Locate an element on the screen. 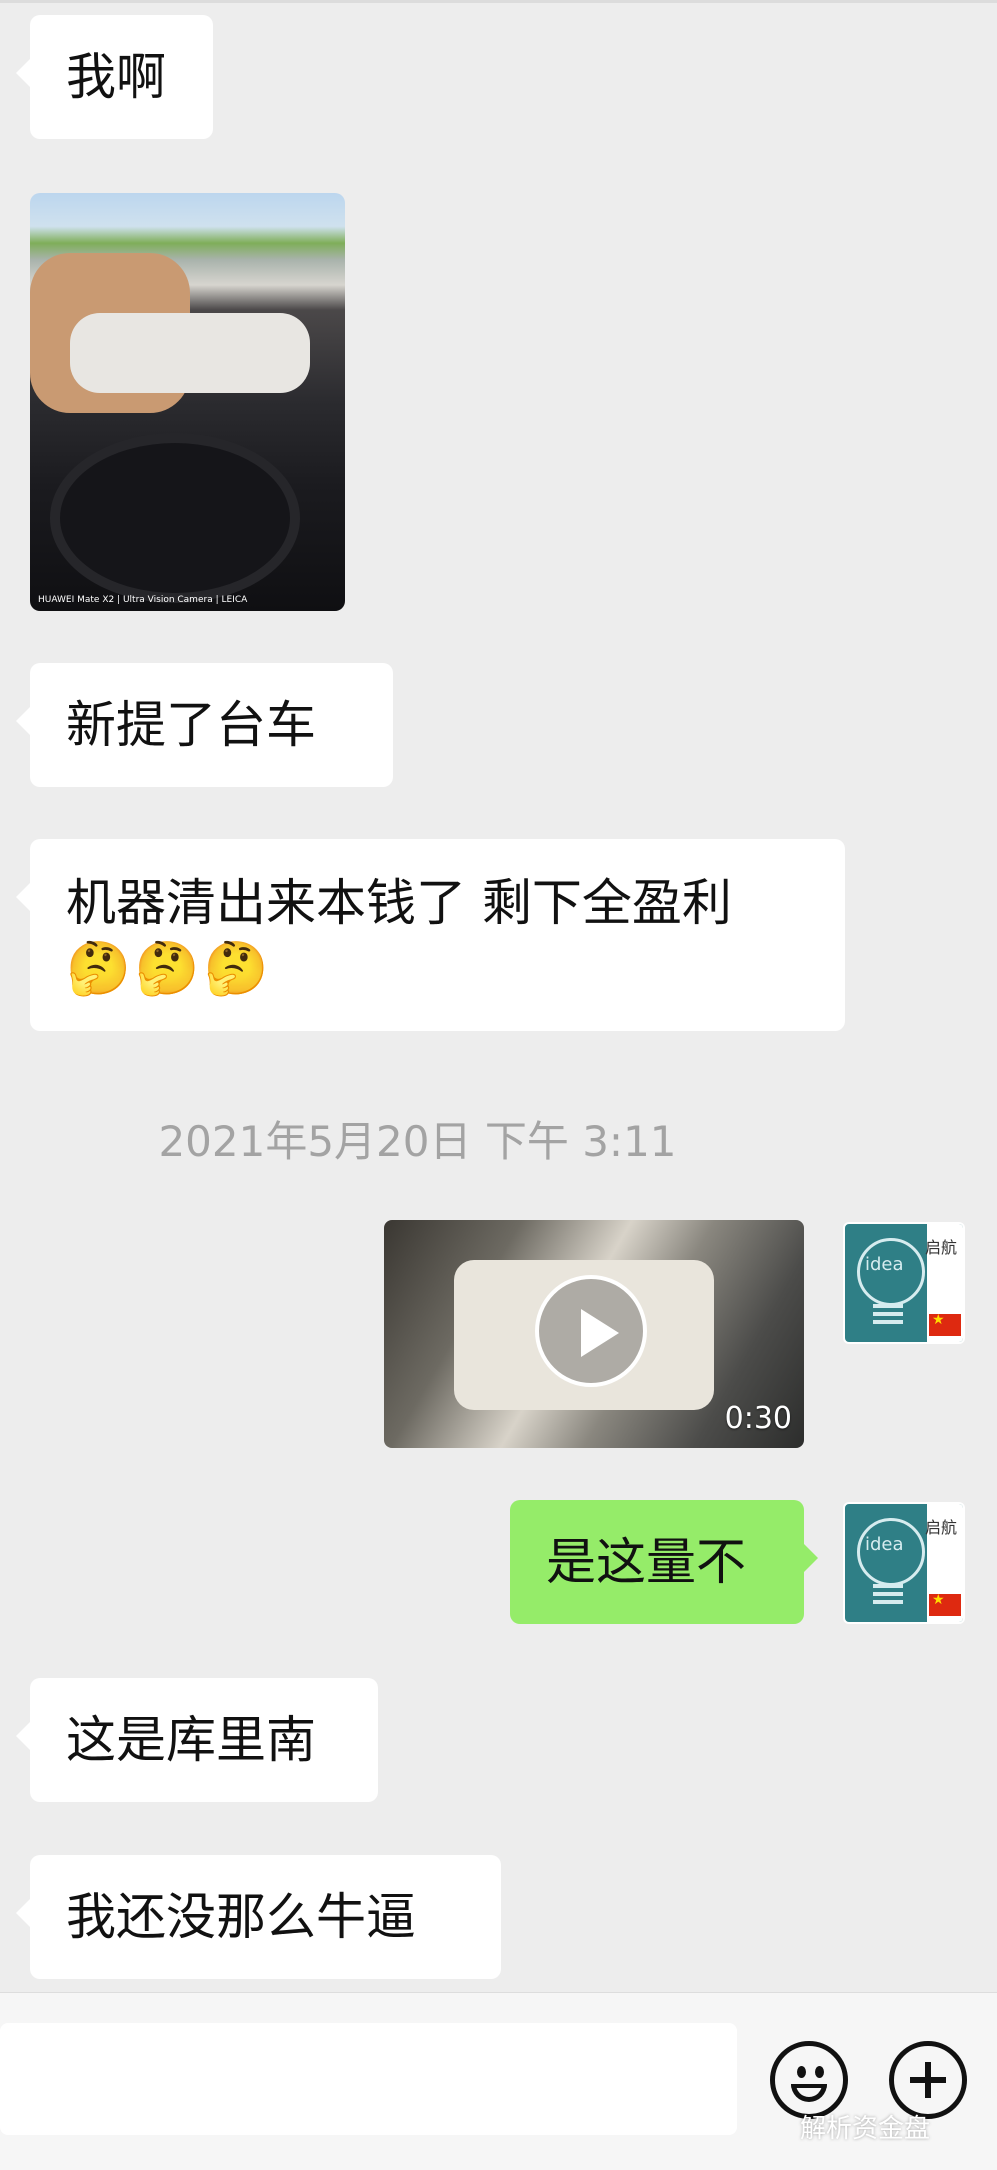 The image size is (997, 2170). message-text: 机器清出来本钱了 剩下全盈利 is located at coordinates (399, 903).